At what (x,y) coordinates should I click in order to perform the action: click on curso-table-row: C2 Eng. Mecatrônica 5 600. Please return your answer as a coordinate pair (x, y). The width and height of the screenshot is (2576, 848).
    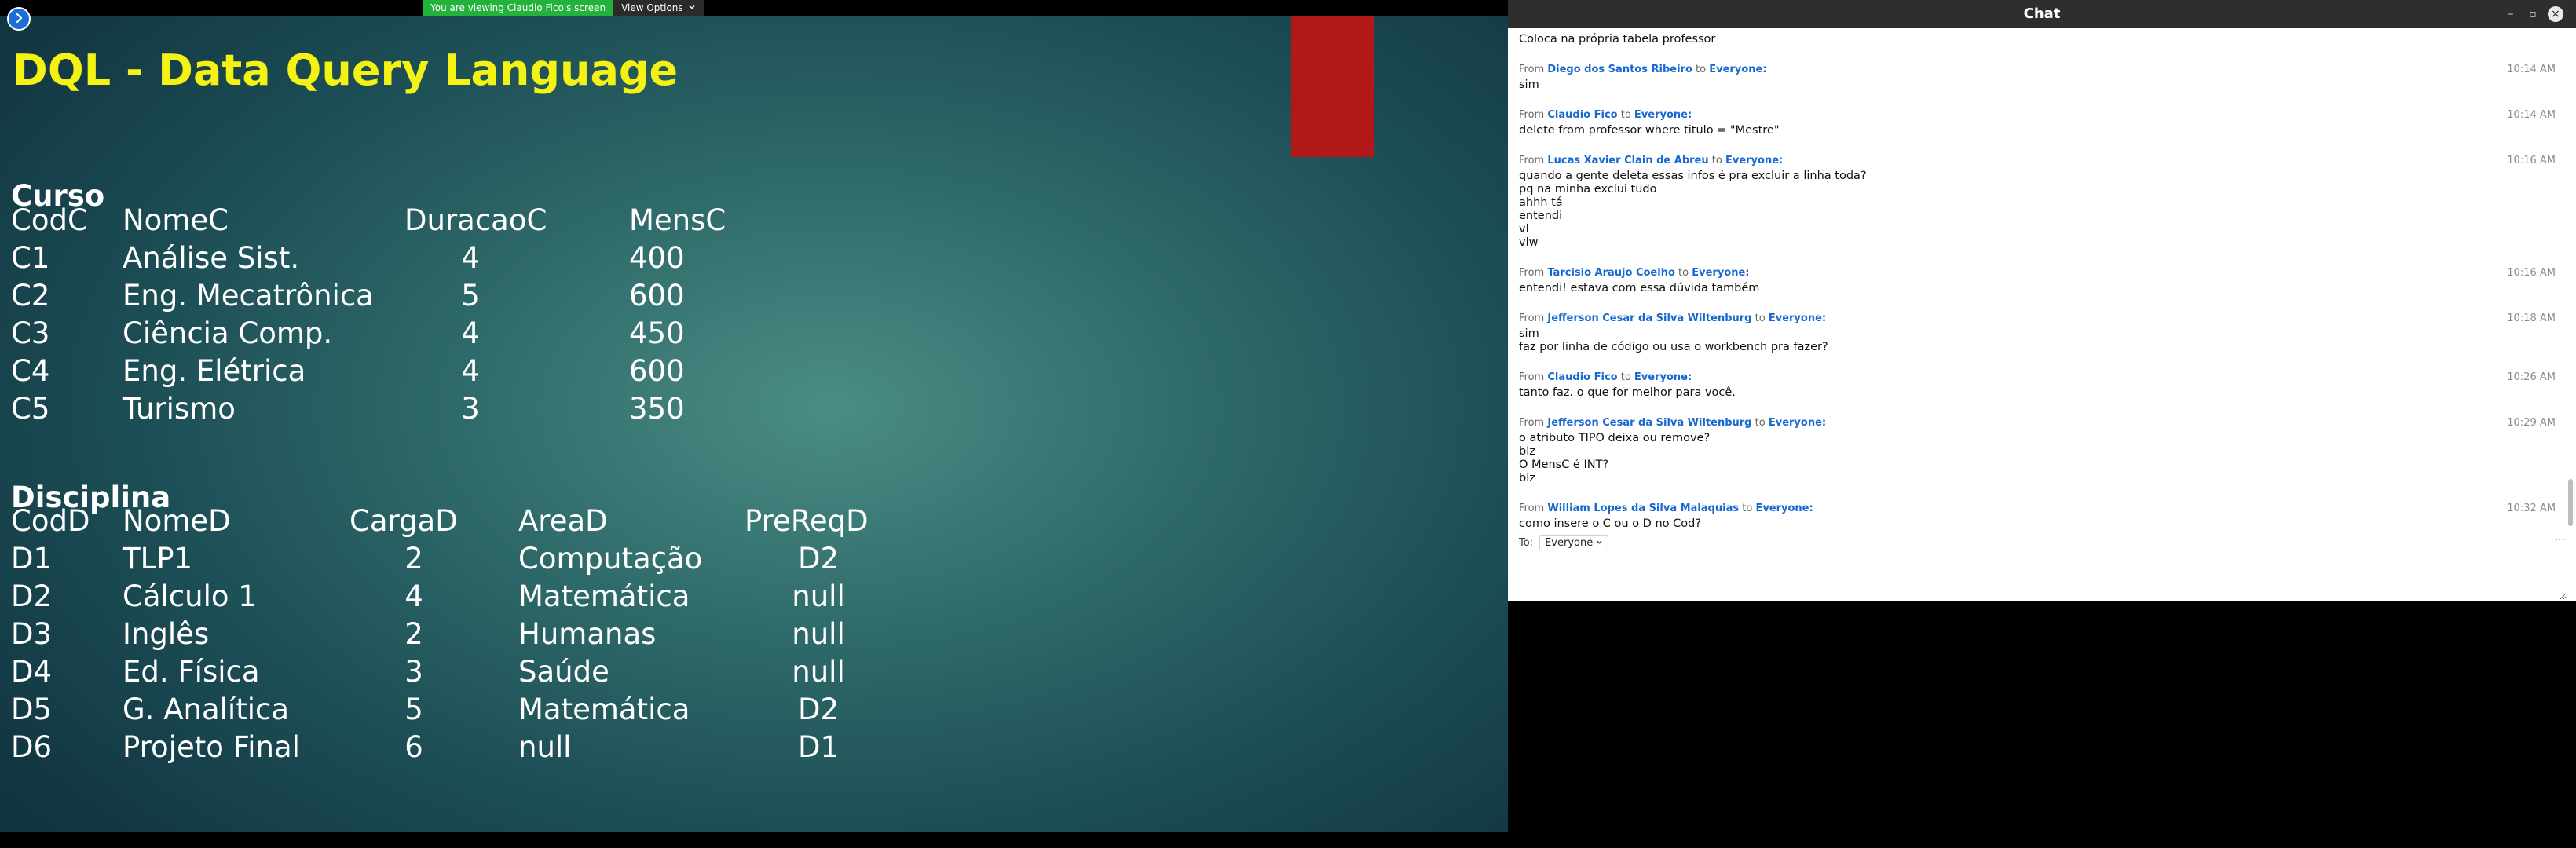
    Looking at the image, I should click on (482, 296).